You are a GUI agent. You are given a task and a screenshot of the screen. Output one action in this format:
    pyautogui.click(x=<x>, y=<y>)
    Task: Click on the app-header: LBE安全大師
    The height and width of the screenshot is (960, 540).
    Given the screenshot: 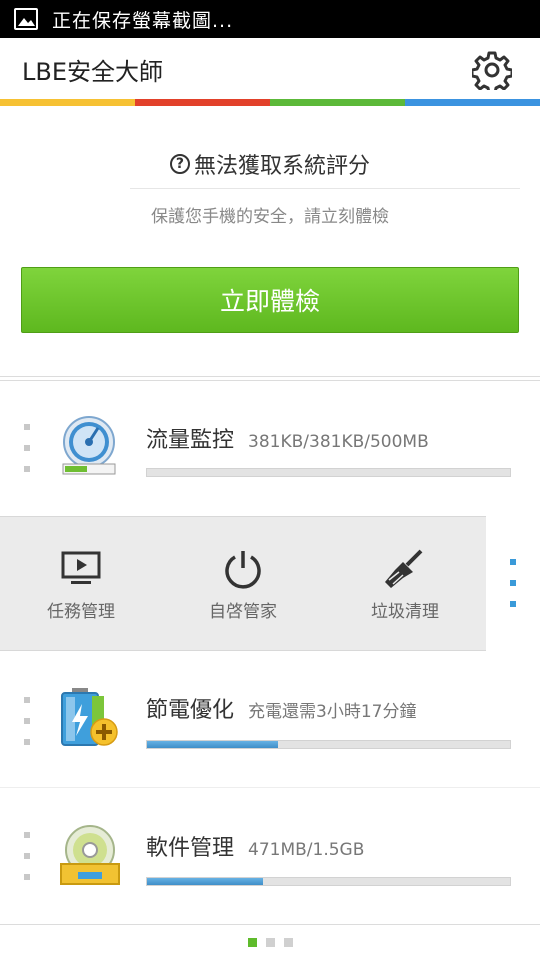 What is the action you would take?
    pyautogui.click(x=270, y=69)
    